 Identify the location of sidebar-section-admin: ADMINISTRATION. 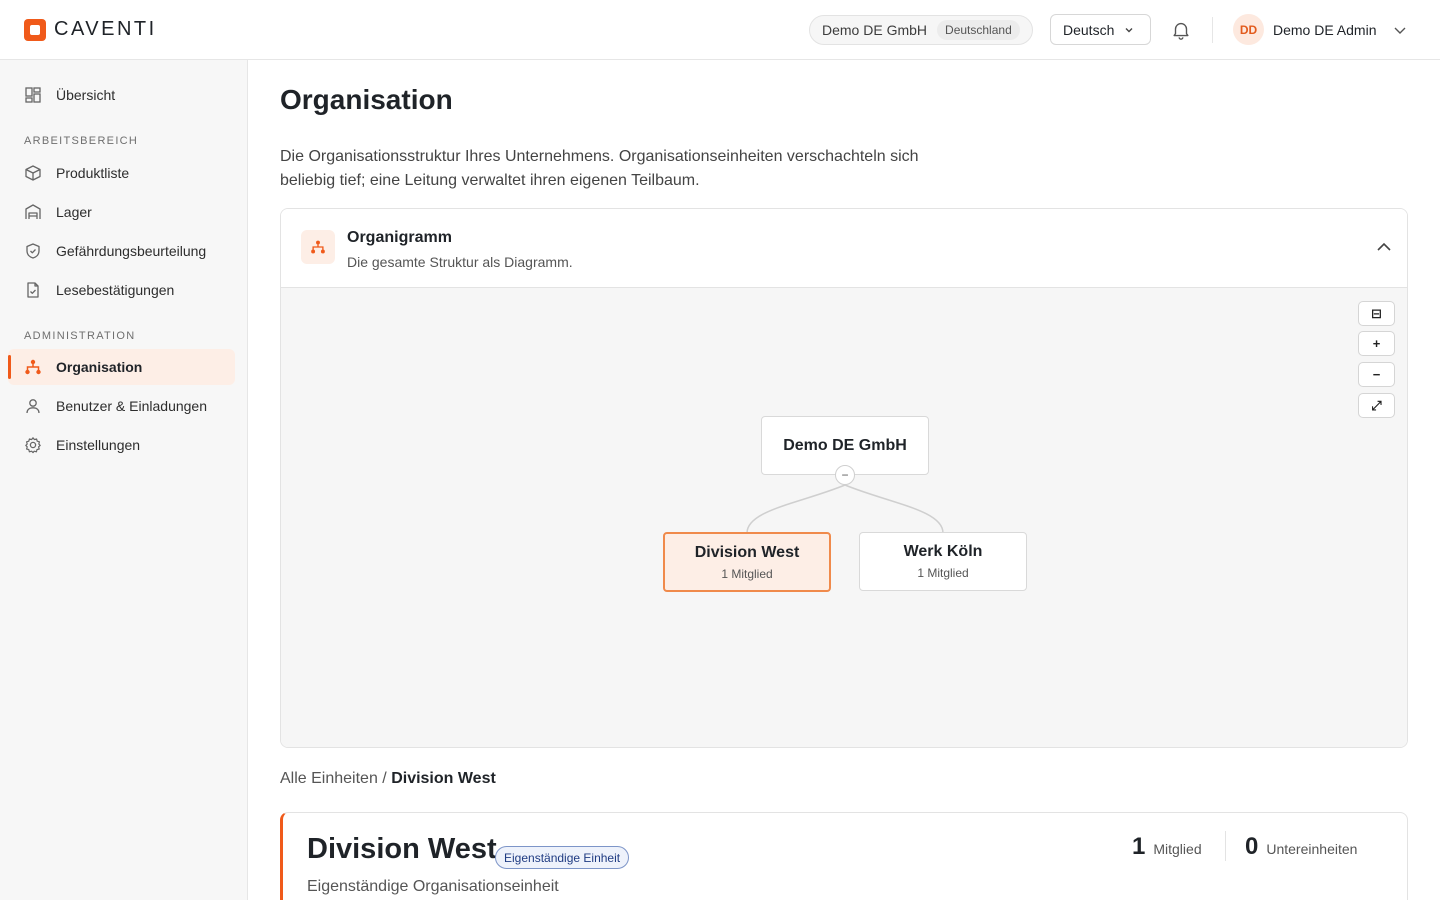
(80, 336).